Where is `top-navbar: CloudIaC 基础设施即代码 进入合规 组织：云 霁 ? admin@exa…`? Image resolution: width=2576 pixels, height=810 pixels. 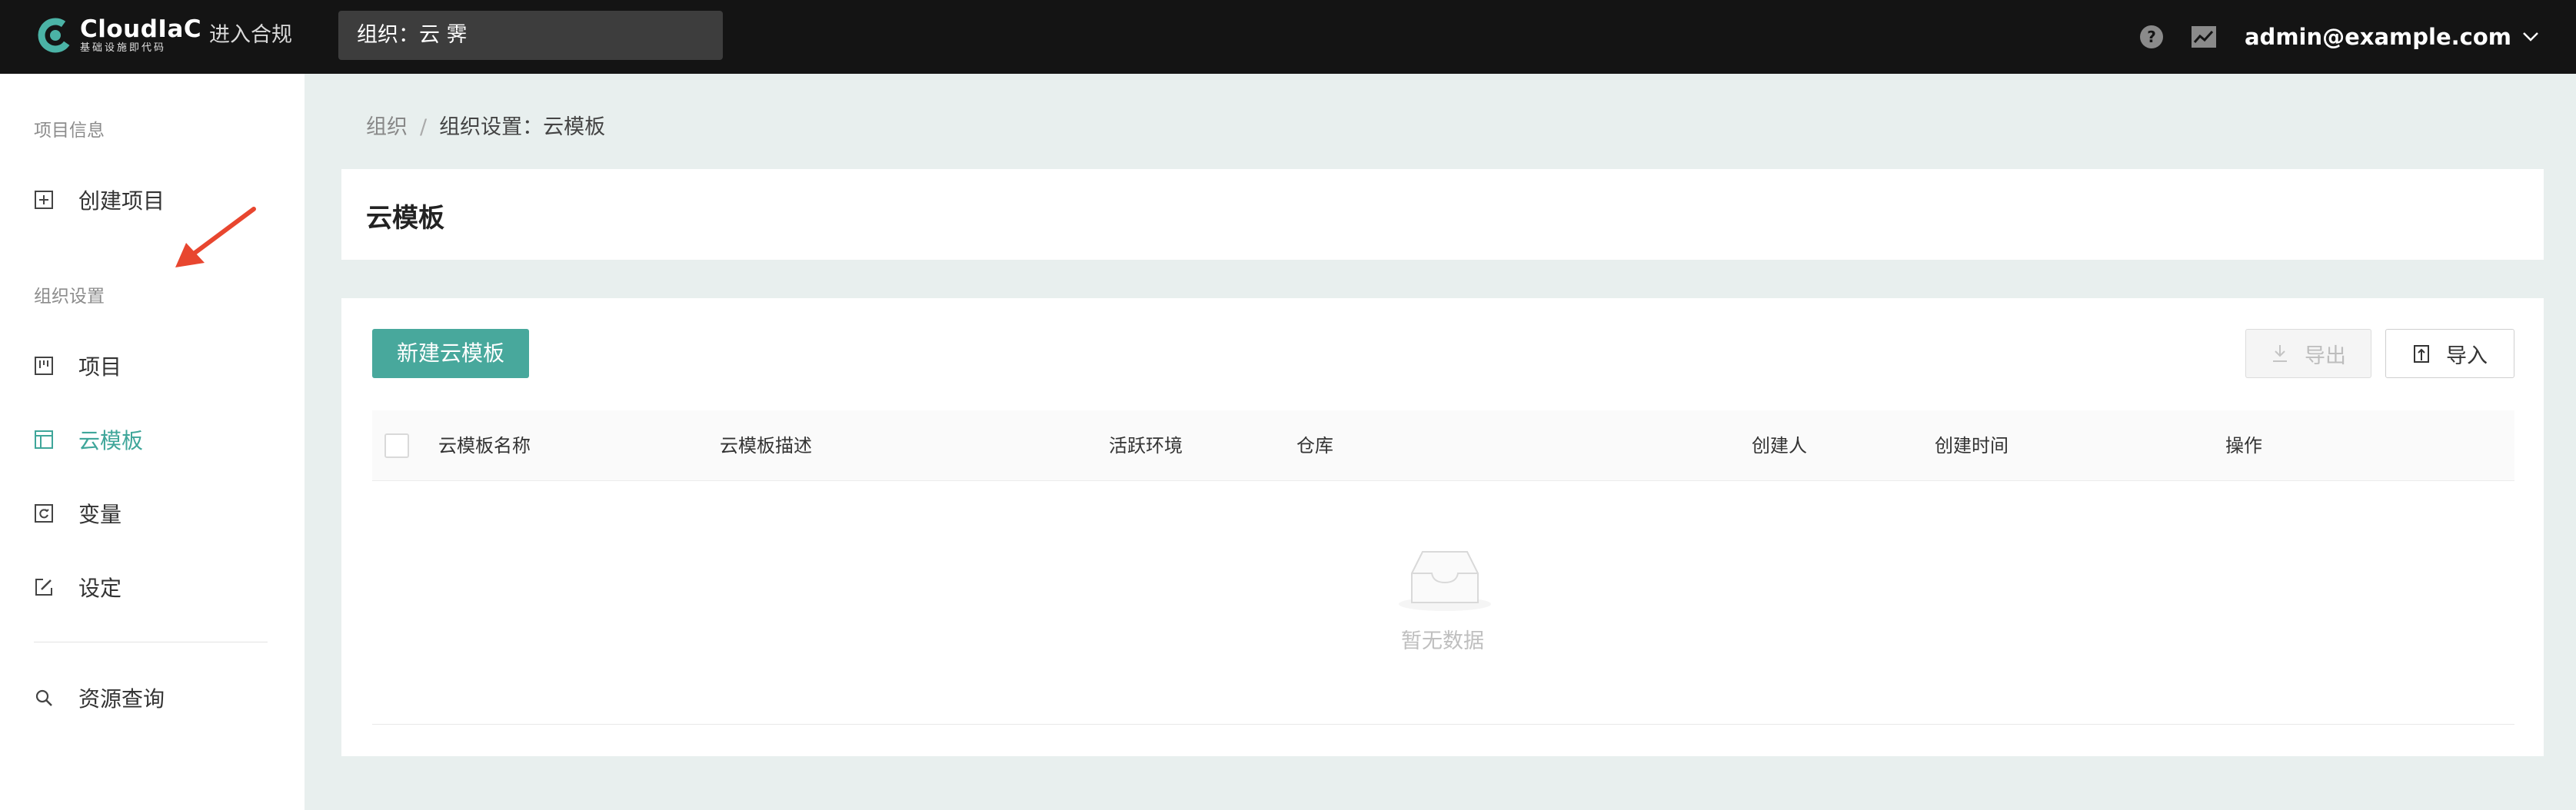 top-navbar: CloudIaC 基础设施即代码 进入合规 组织：云 霁 ? admin@exa… is located at coordinates (1288, 37).